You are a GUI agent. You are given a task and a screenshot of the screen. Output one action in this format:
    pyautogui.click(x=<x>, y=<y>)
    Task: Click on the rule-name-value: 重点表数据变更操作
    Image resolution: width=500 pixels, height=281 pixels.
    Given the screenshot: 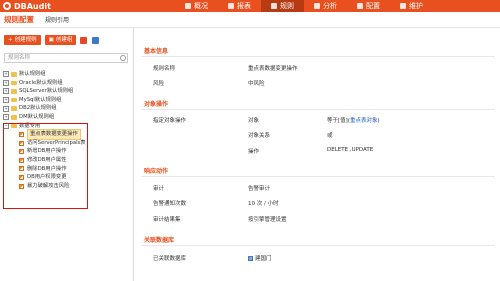 What is the action you would take?
    pyautogui.click(x=273, y=69)
    